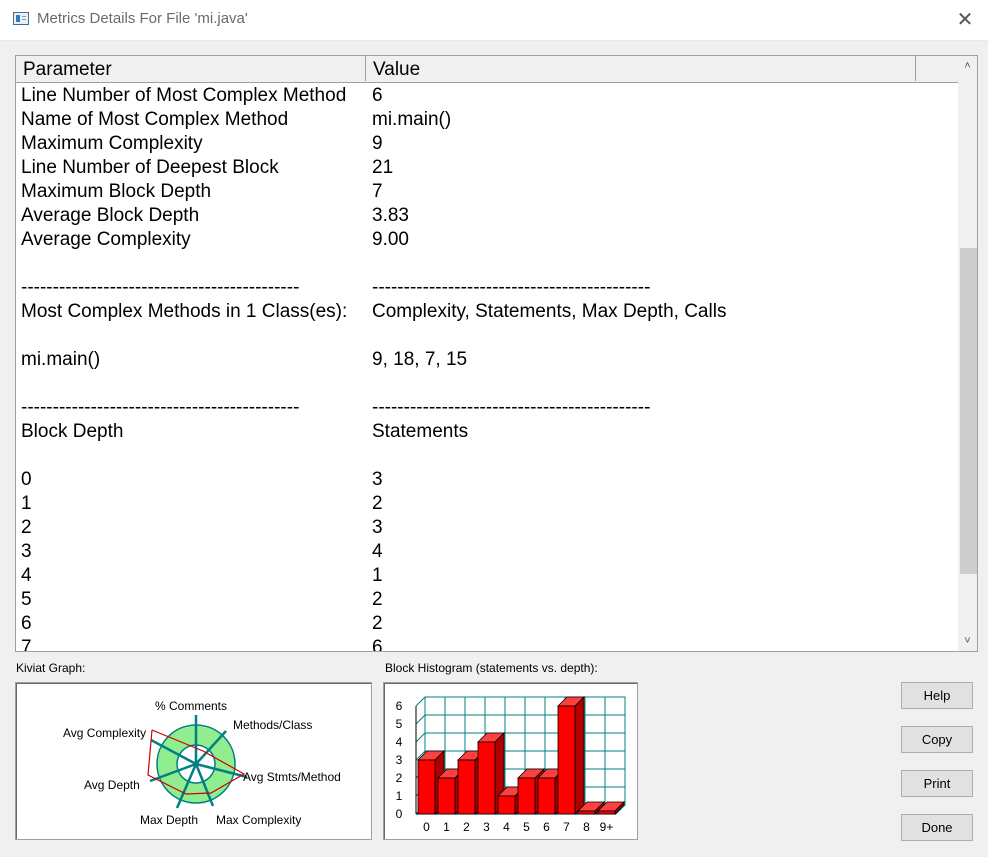  I want to click on kiviat-axis-label: Max Complexity, so click(258, 820).